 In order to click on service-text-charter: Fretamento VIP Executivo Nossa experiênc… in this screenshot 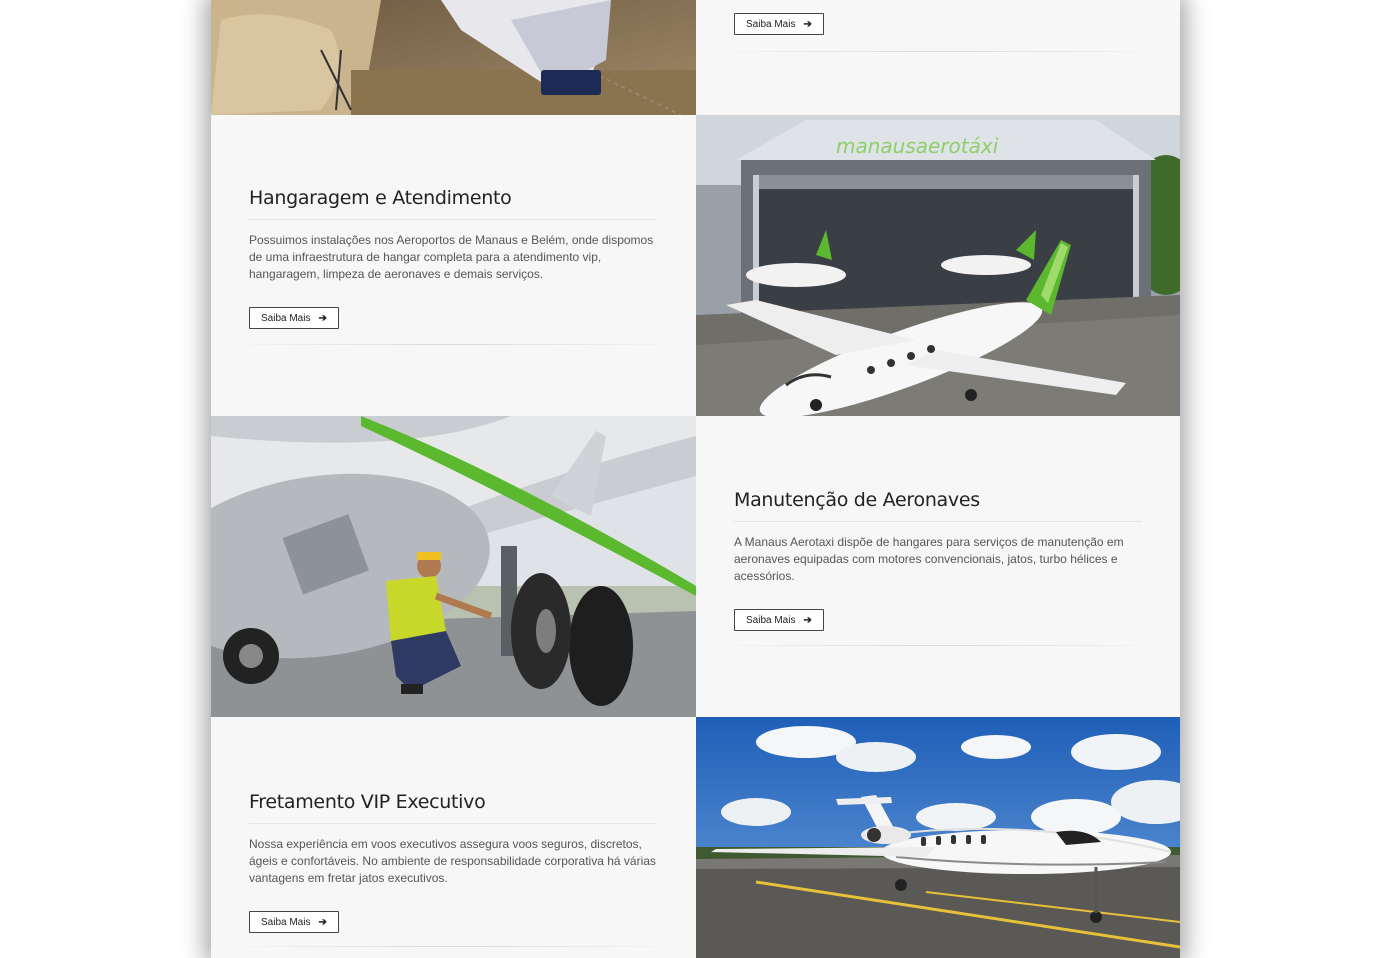, I will do `click(453, 837)`.